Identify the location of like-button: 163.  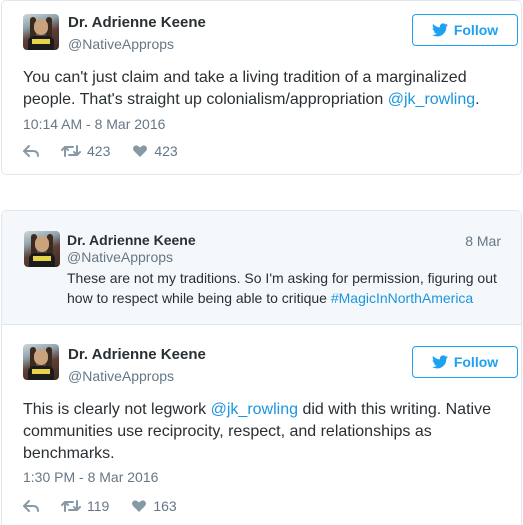
(154, 506).